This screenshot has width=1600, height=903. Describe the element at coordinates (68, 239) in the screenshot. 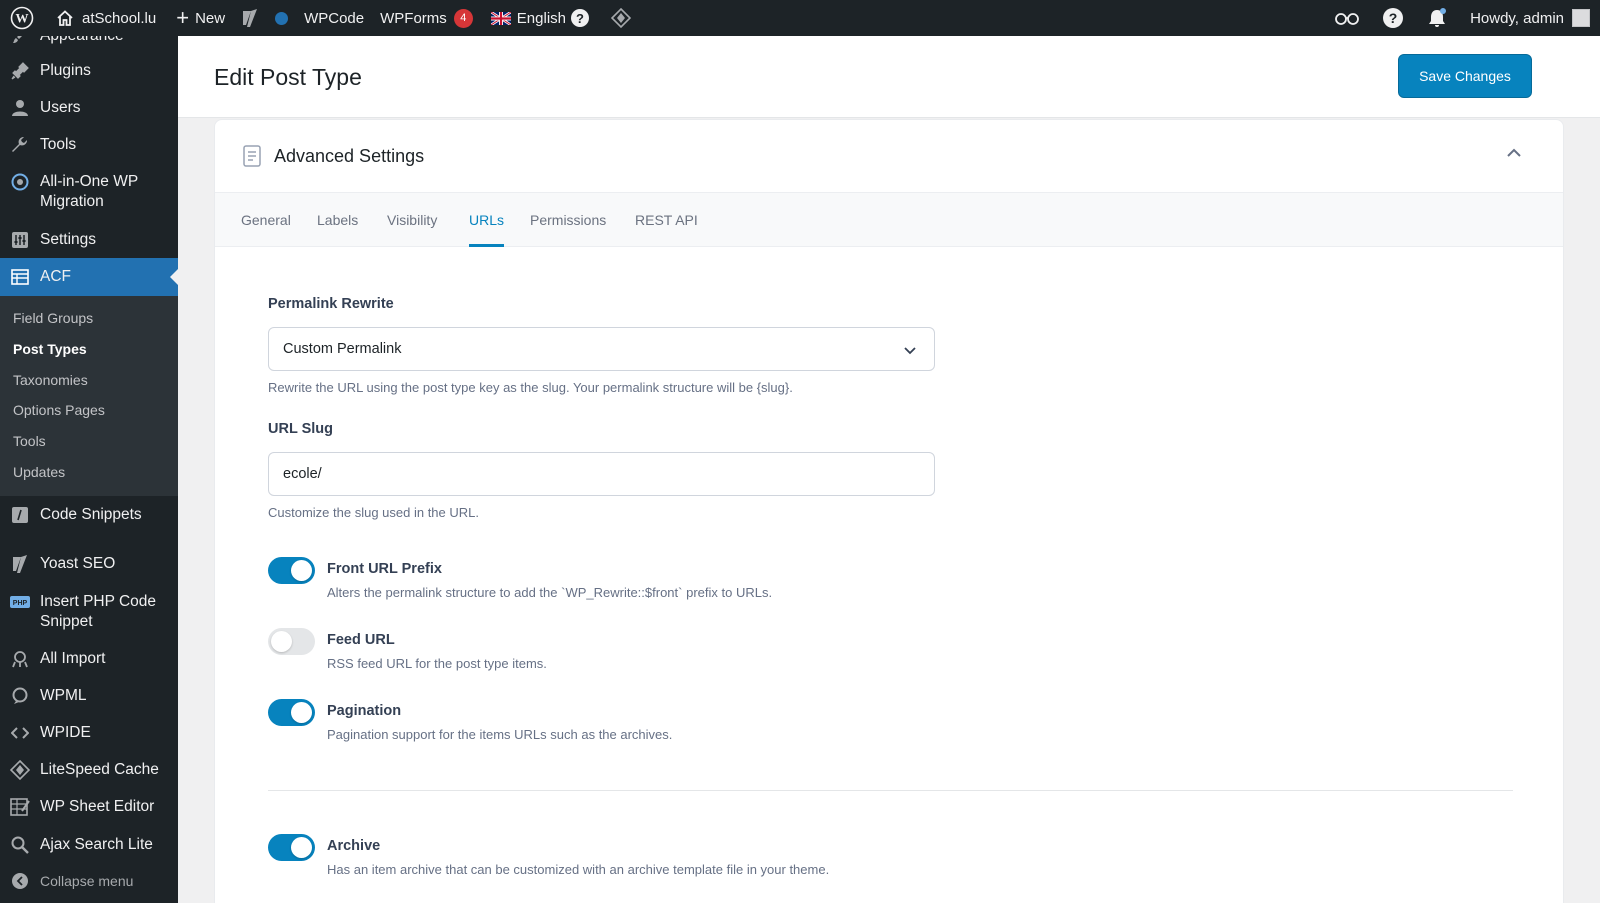

I see `sidebar-item-label: Settings` at that location.